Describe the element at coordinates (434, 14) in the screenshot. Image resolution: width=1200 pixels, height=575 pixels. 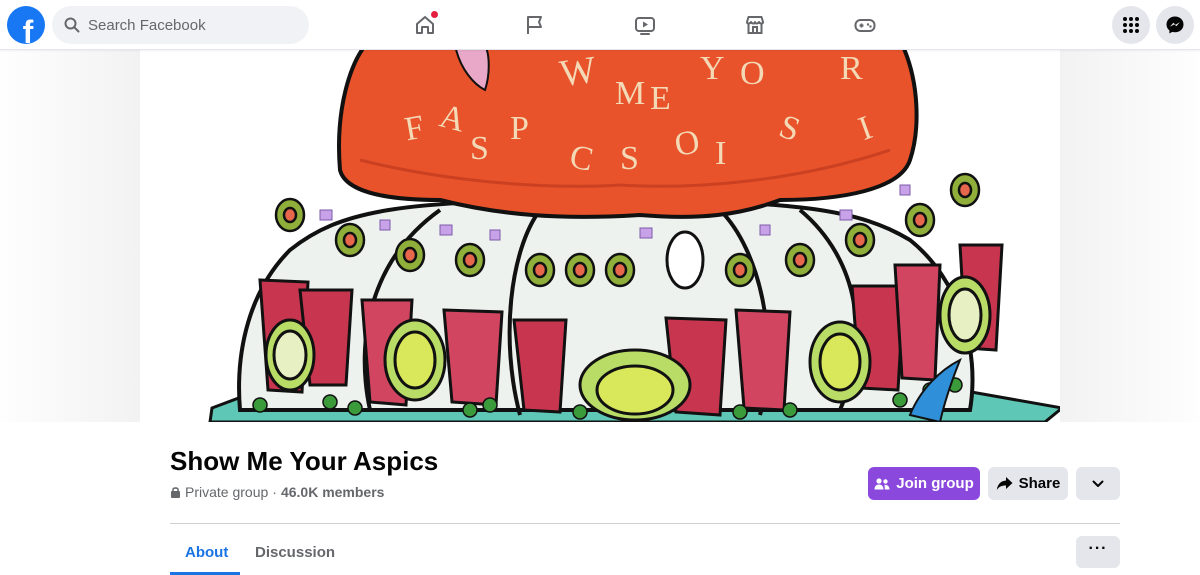
I see `notification-dot` at that location.